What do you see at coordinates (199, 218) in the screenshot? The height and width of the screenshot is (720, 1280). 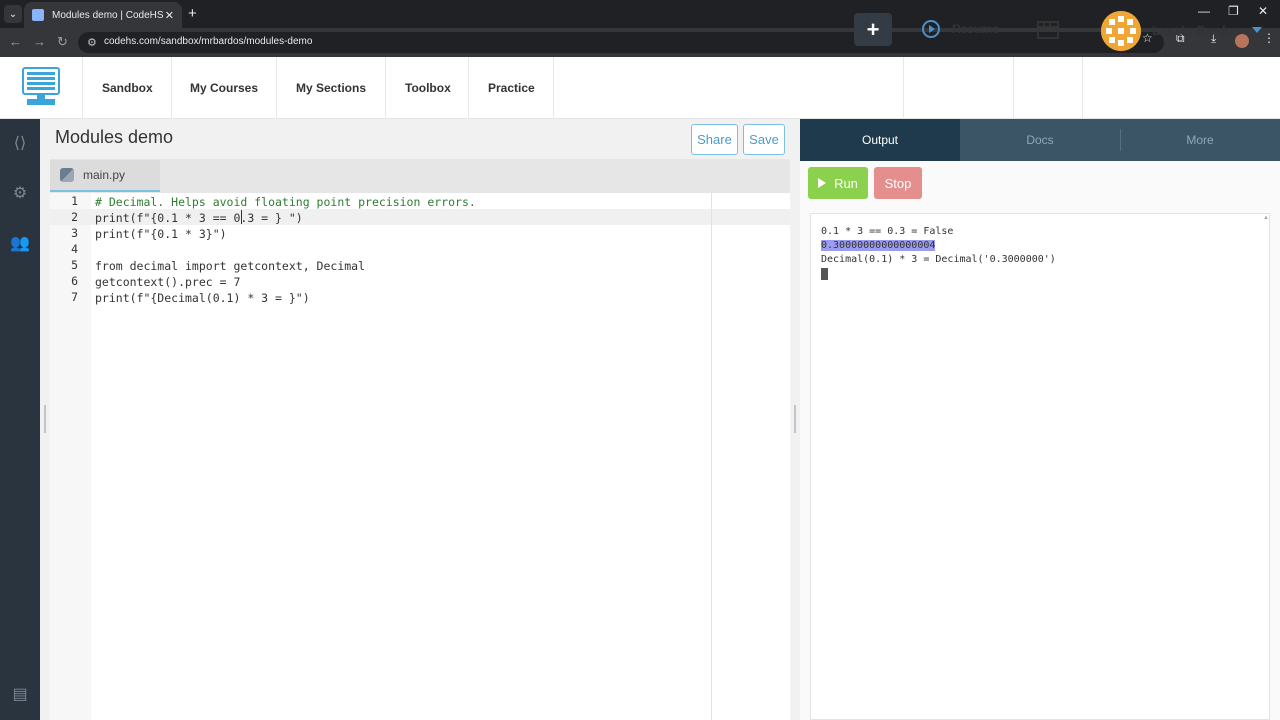 I see `code-line: print(f"{0.1 * 3 == 0.3 = } ")` at bounding box center [199, 218].